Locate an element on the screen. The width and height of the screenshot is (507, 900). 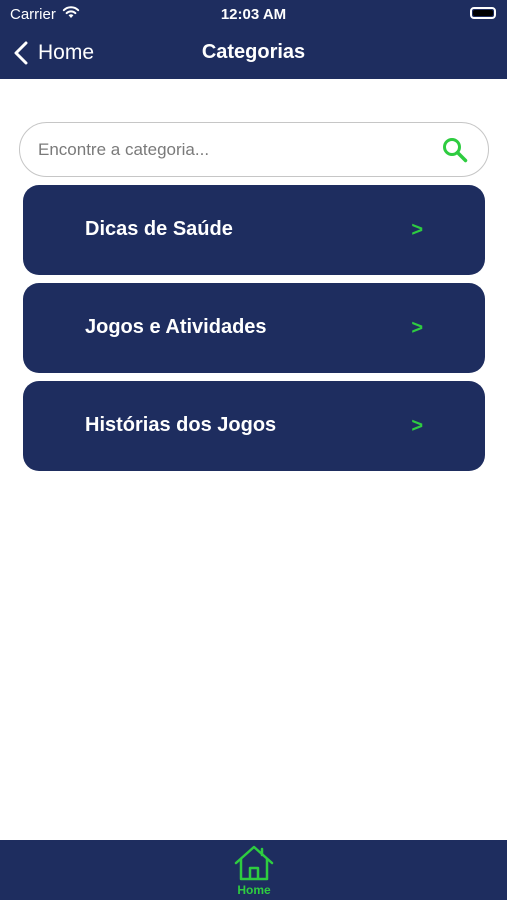
search-input is located at coordinates (238, 150).